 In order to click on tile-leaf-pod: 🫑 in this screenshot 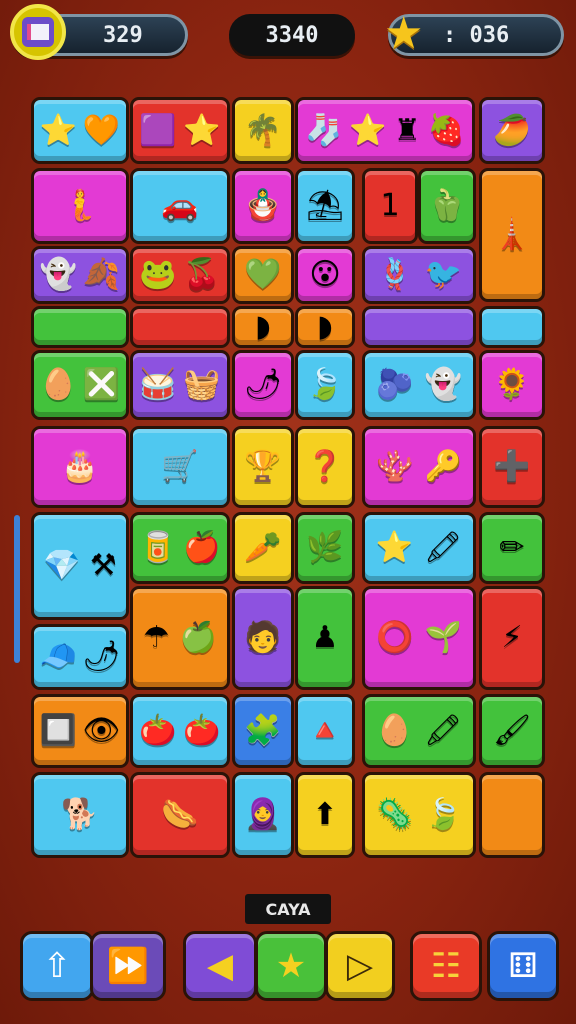, I will do `click(447, 206)`.